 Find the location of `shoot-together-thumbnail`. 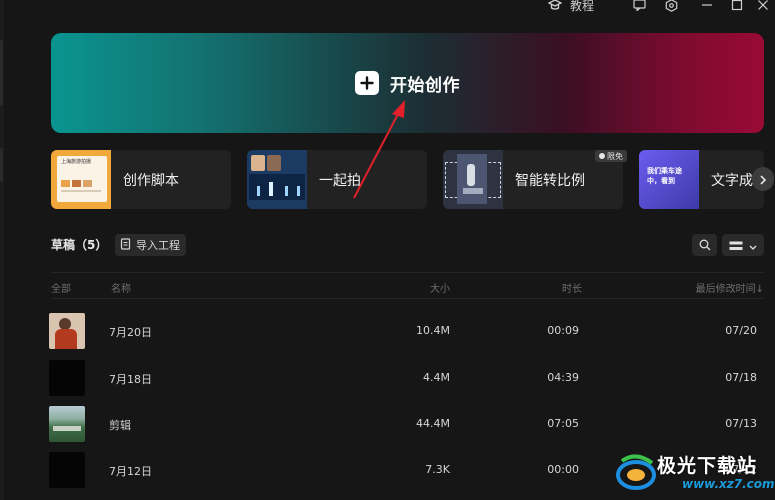

shoot-together-thumbnail is located at coordinates (277, 179).